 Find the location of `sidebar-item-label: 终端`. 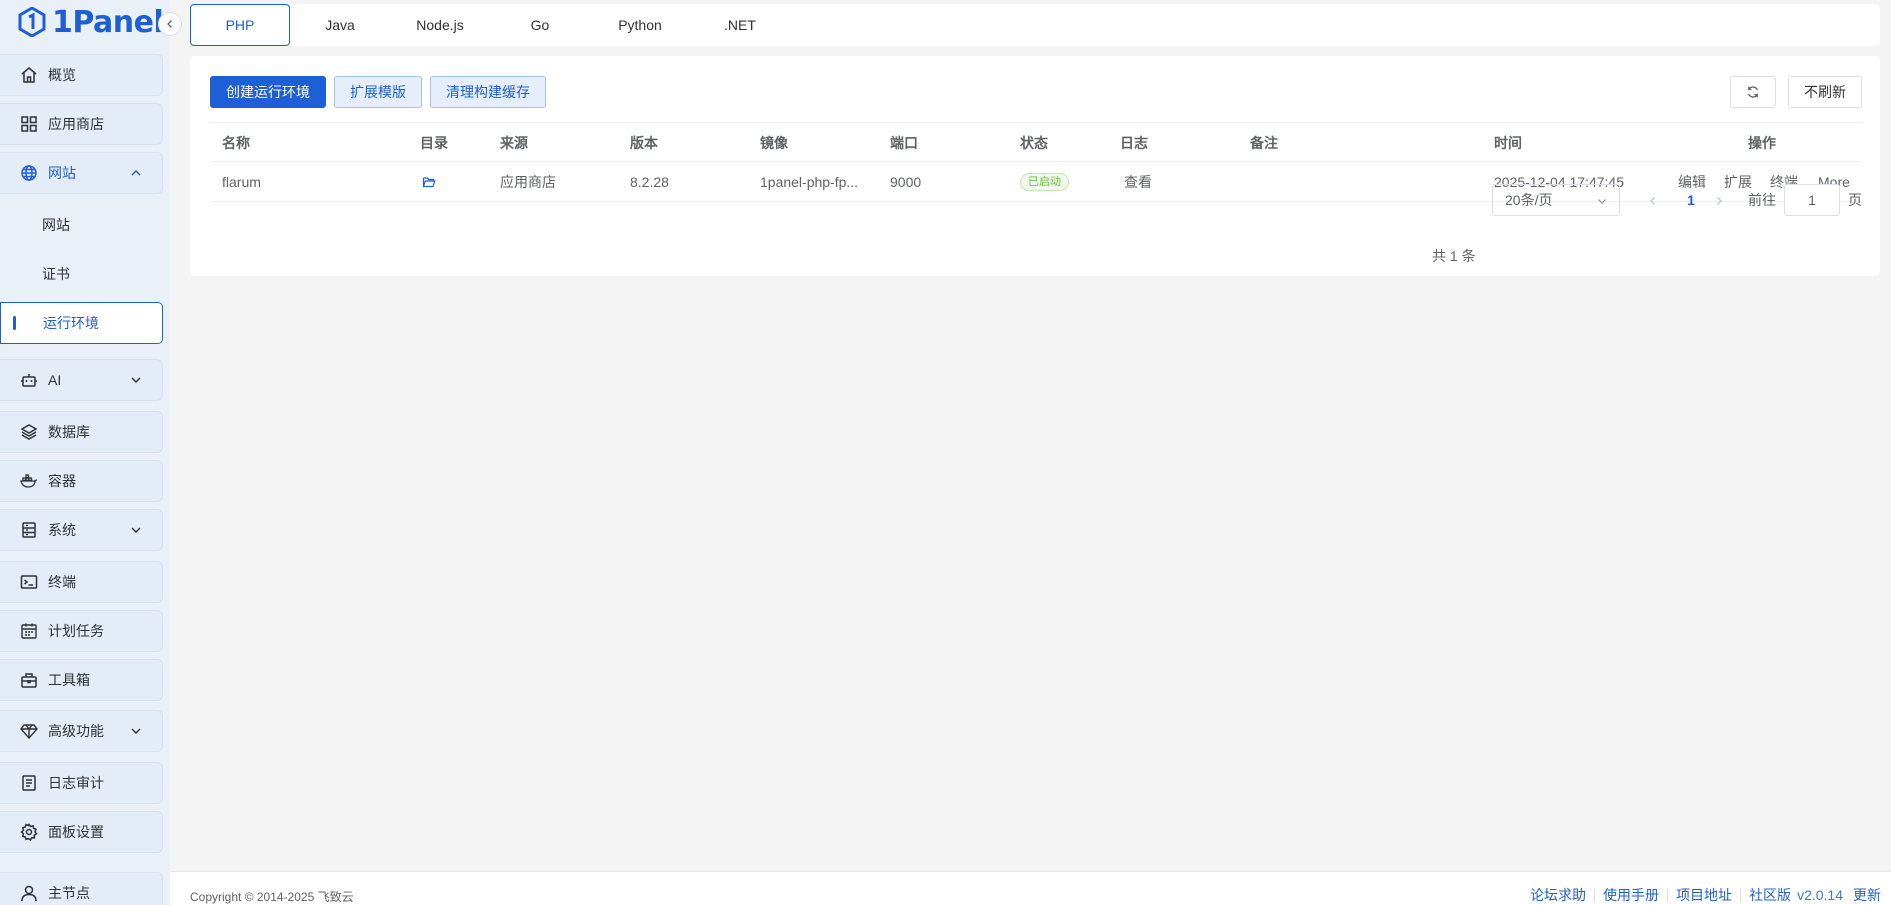

sidebar-item-label: 终端 is located at coordinates (62, 582).